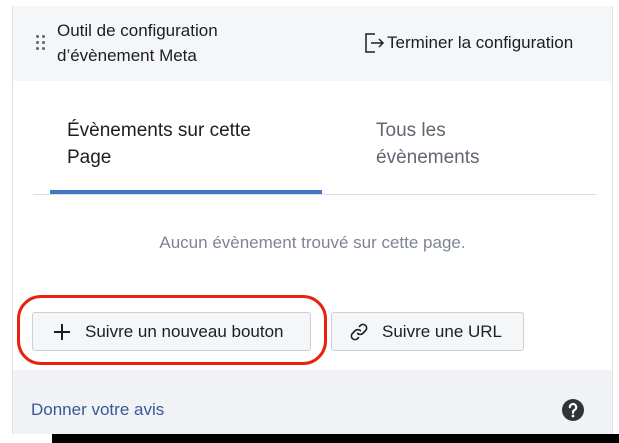 This screenshot has width=619, height=443. What do you see at coordinates (312, 242) in the screenshot?
I see `empty-state-message: Aucun évènement trouvé sur cette page.` at bounding box center [312, 242].